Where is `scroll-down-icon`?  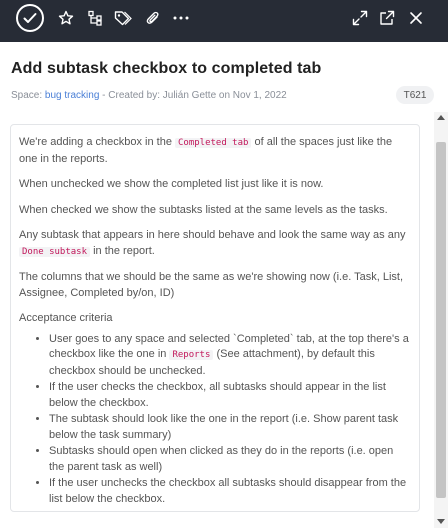
scroll-down-icon is located at coordinates (441, 521).